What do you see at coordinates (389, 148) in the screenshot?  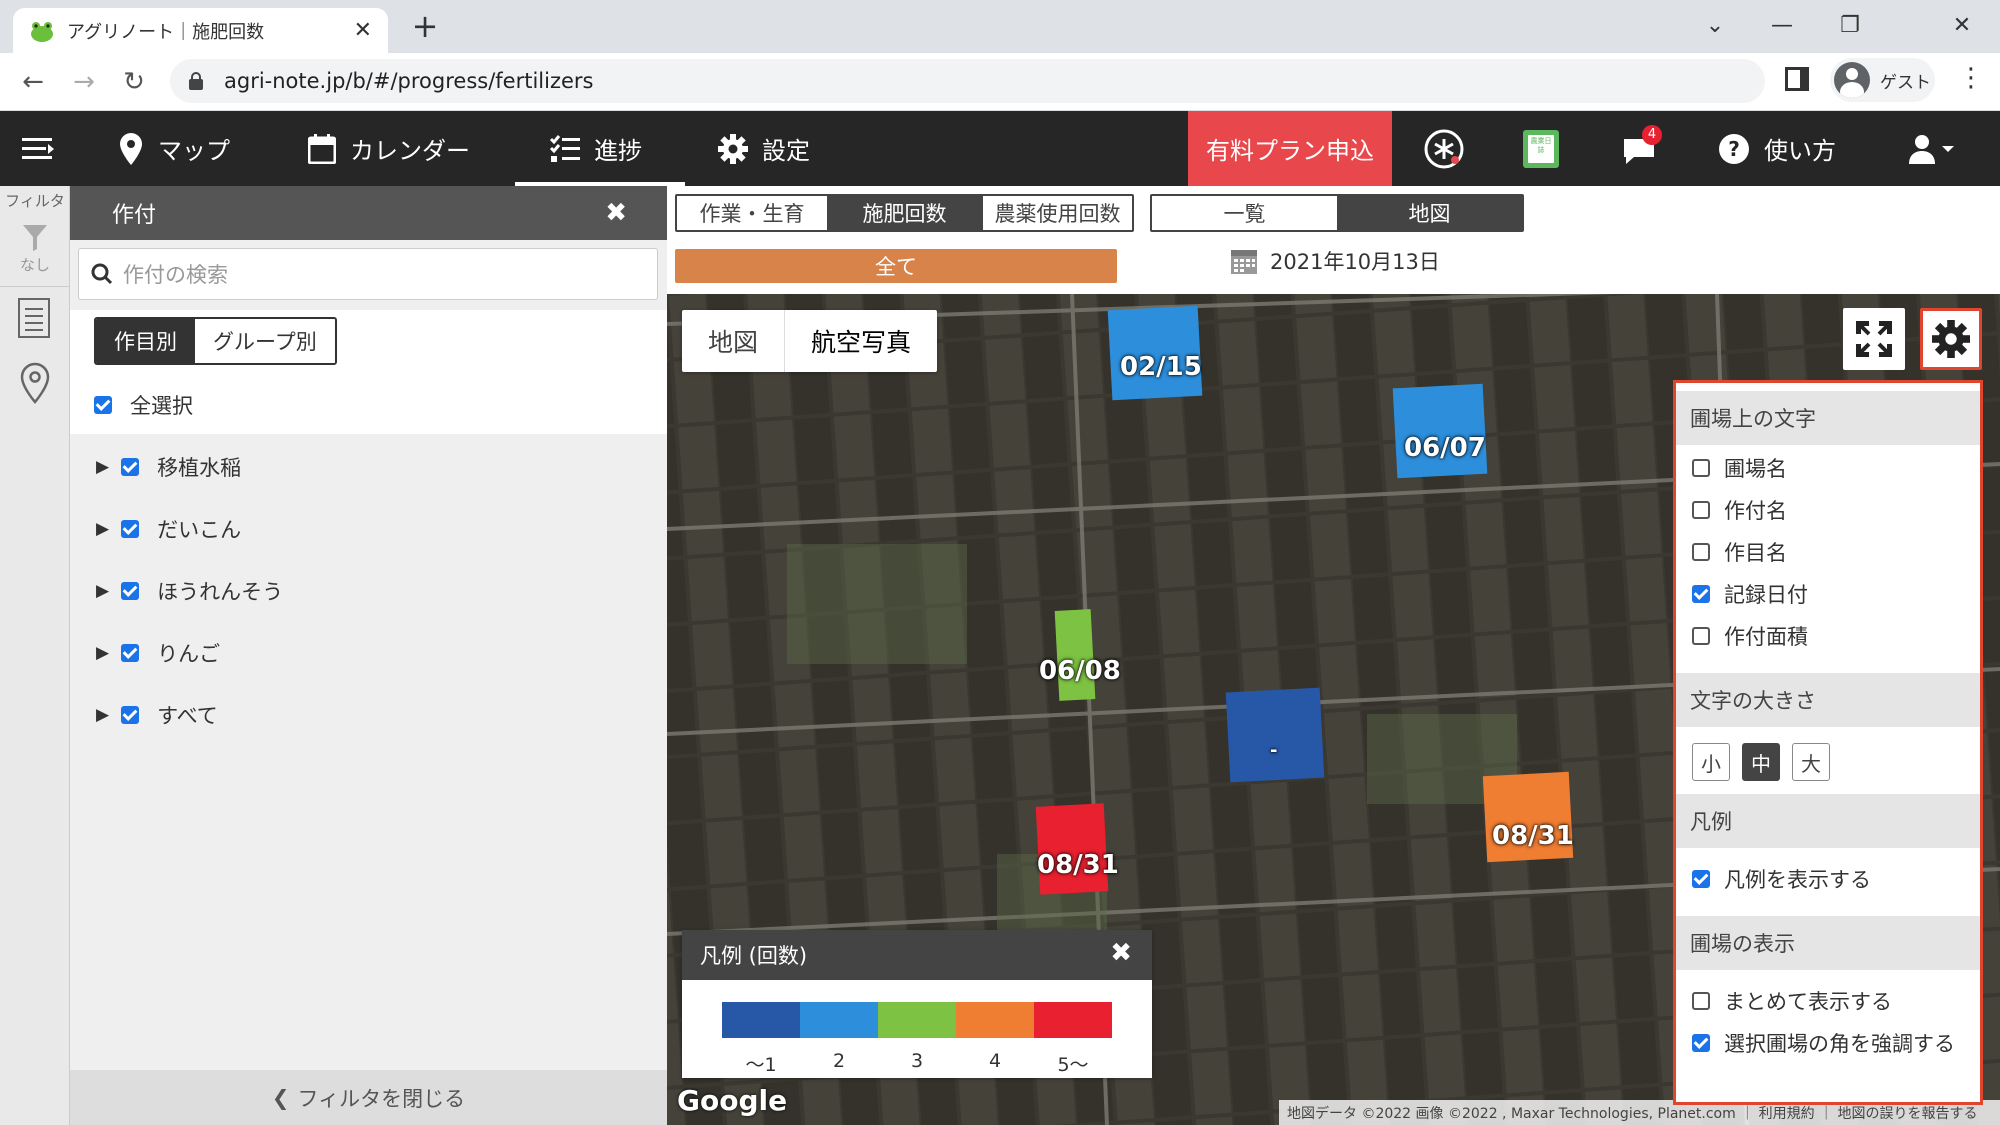 I see `nav-calendar: カレンダー` at bounding box center [389, 148].